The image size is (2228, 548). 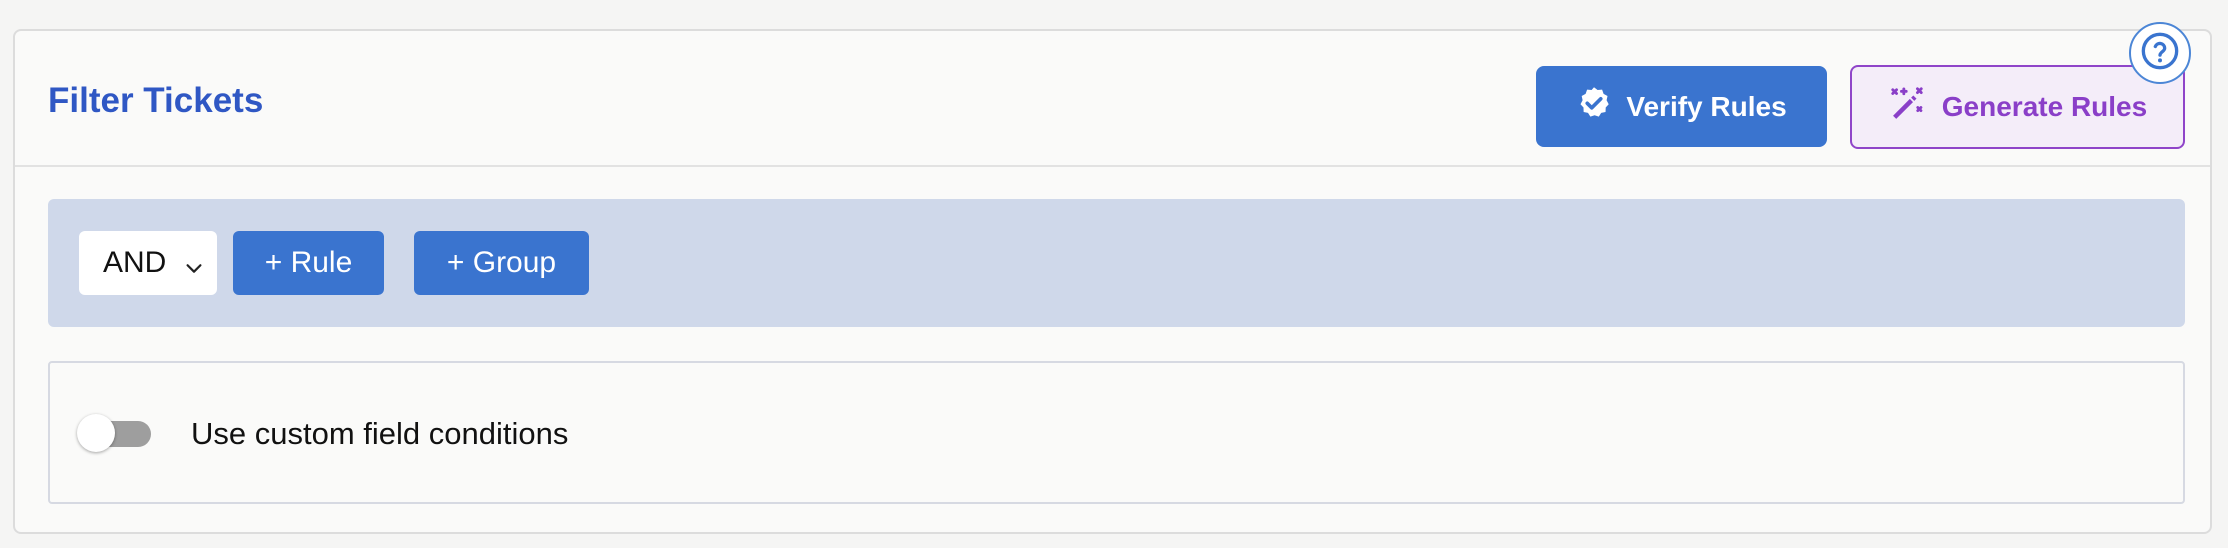 I want to click on custom-field-toggle, so click(x=115, y=433).